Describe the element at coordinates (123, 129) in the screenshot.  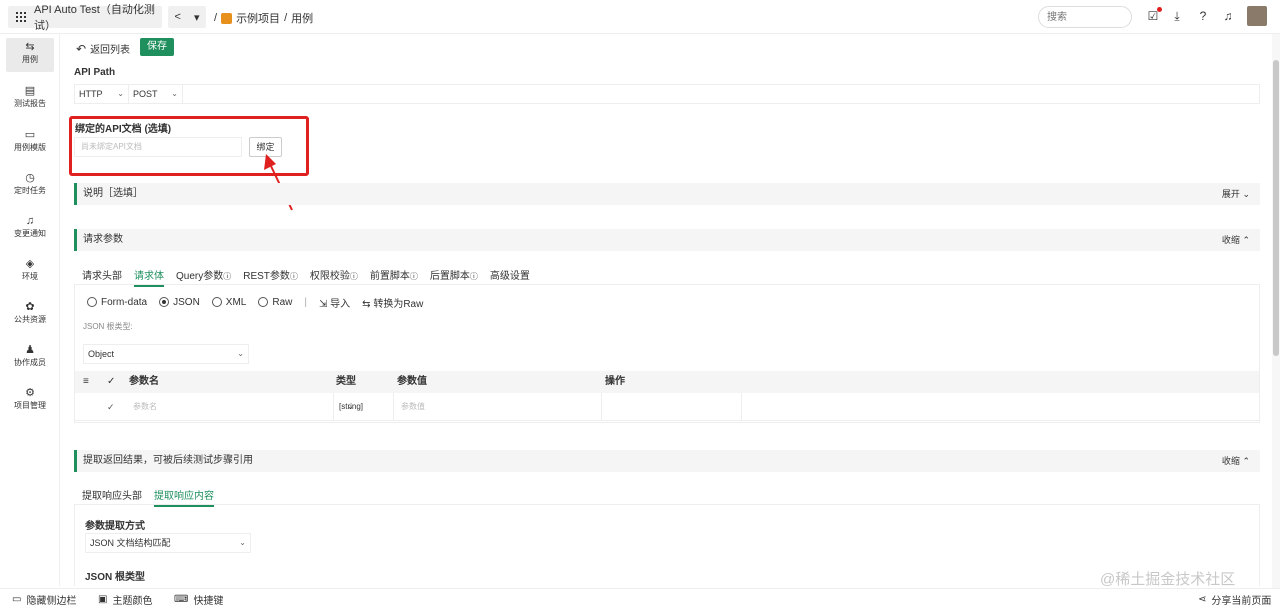
I see `api-doc-label: 绑定的API文档 (选填)` at that location.